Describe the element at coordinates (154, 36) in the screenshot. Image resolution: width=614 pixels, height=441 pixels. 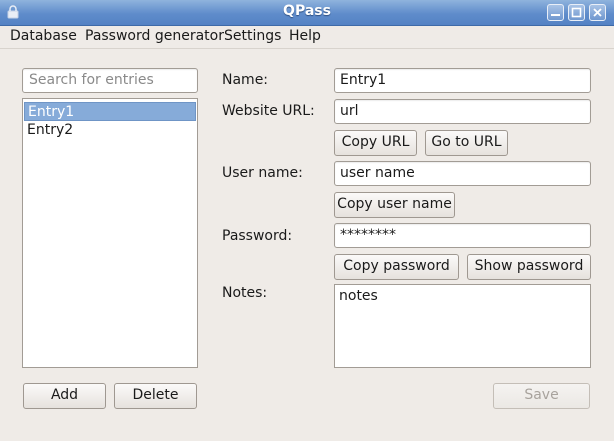
I see `menu-password-generator: Password generator` at that location.